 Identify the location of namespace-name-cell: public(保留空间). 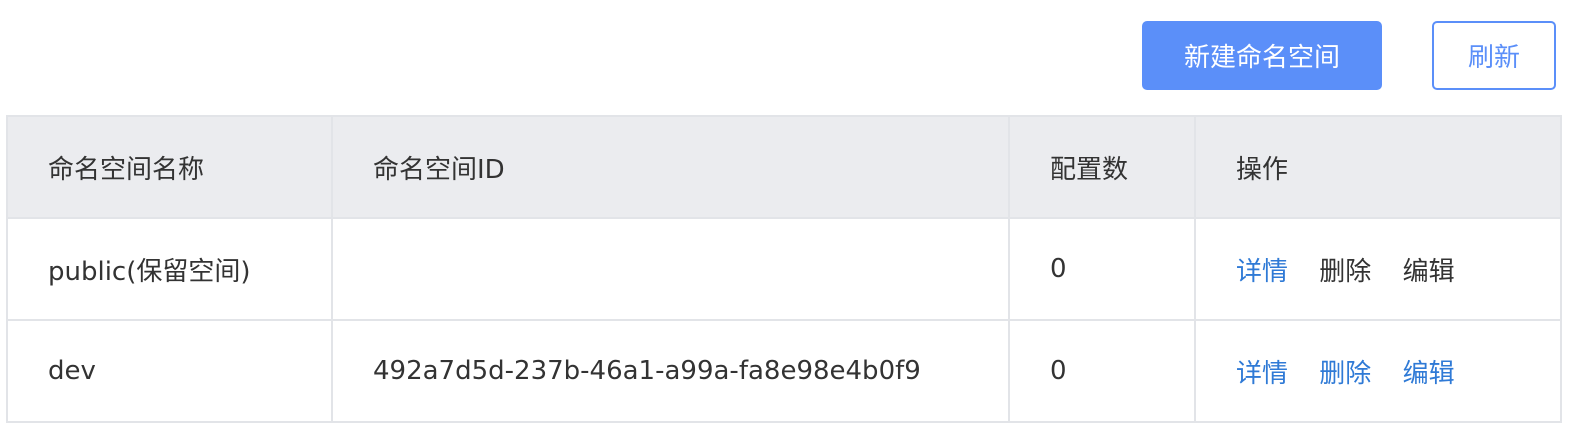
(169, 269).